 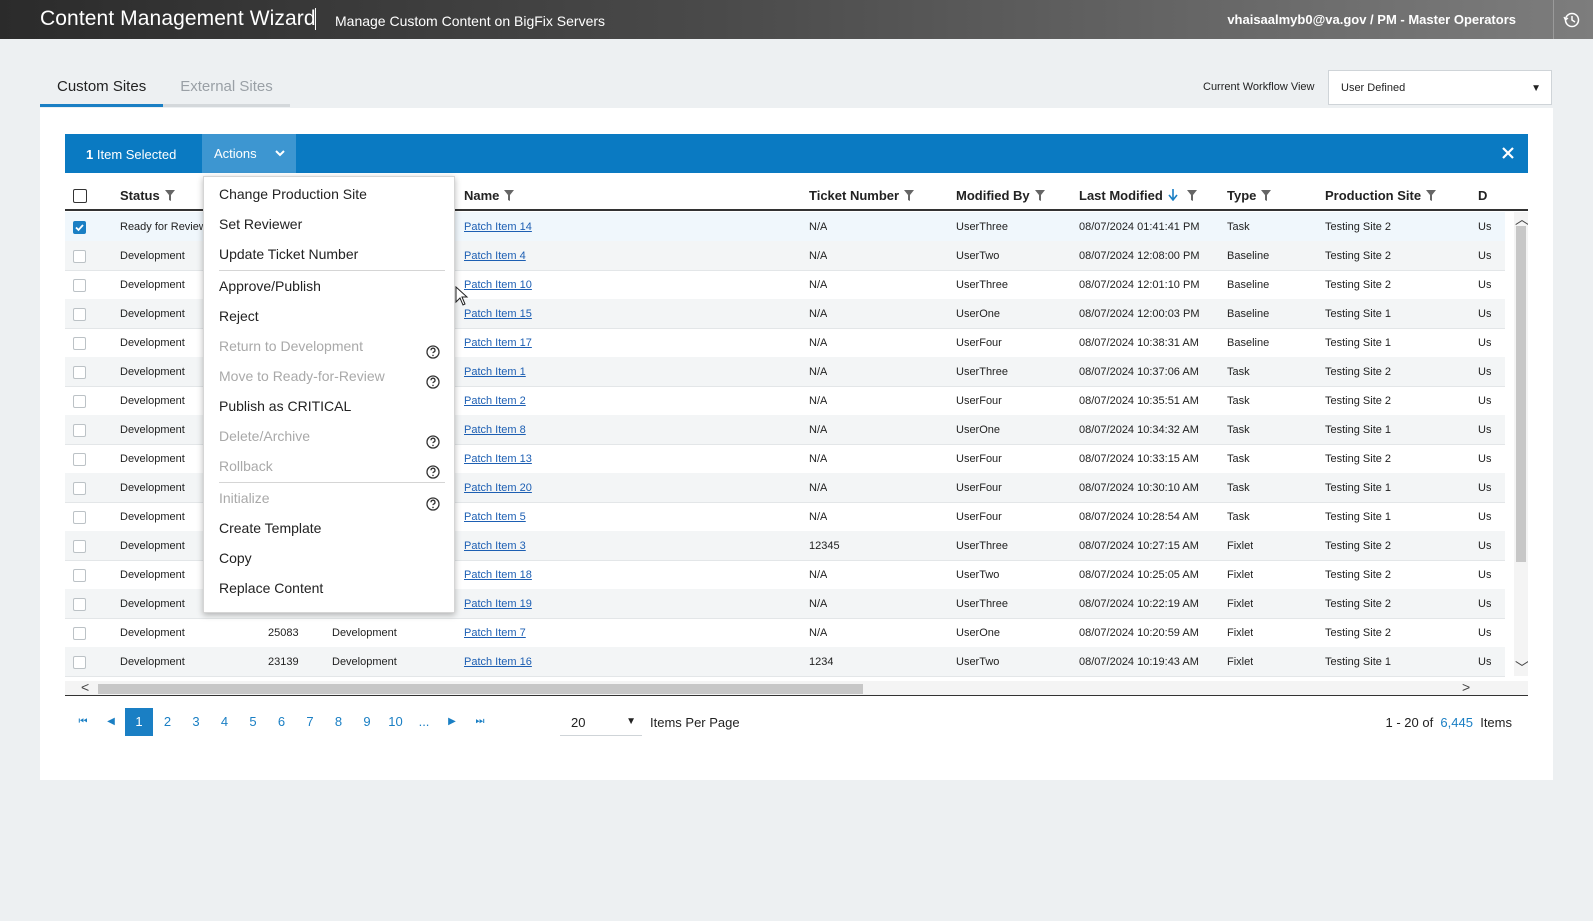 I want to click on page-button: 7, so click(x=310, y=722).